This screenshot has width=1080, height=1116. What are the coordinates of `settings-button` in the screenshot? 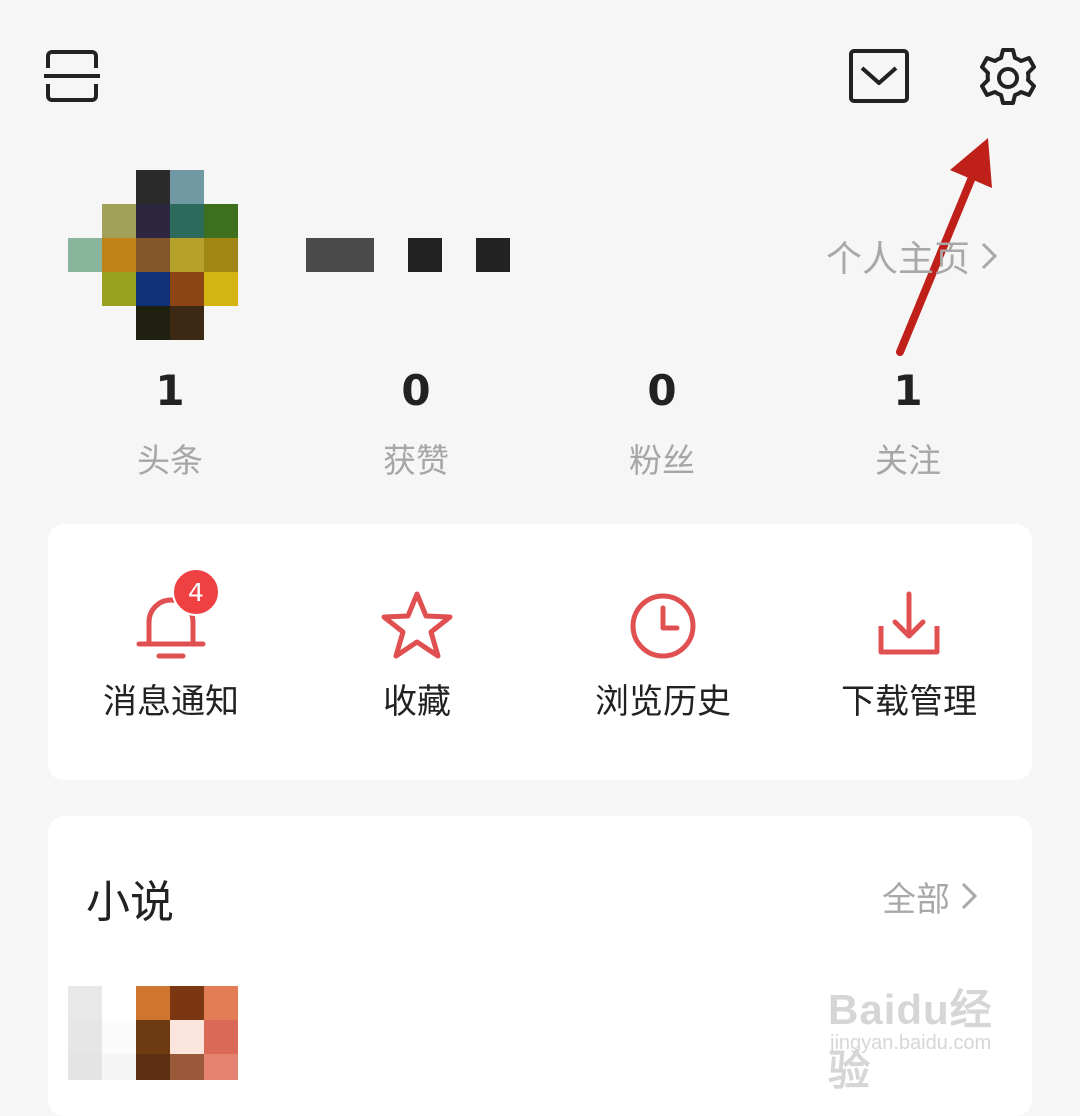 It's located at (1008, 78).